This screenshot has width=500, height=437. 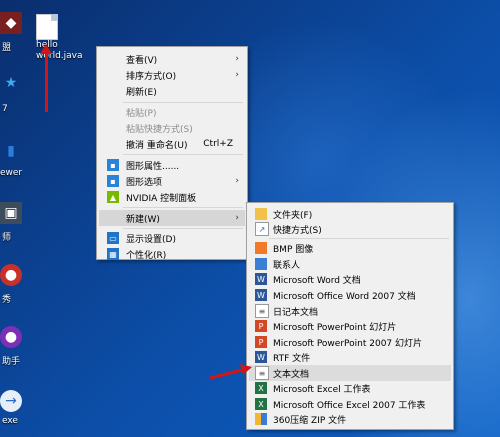 I want to click on desktop-label-3: ewer, so click(x=11, y=173).